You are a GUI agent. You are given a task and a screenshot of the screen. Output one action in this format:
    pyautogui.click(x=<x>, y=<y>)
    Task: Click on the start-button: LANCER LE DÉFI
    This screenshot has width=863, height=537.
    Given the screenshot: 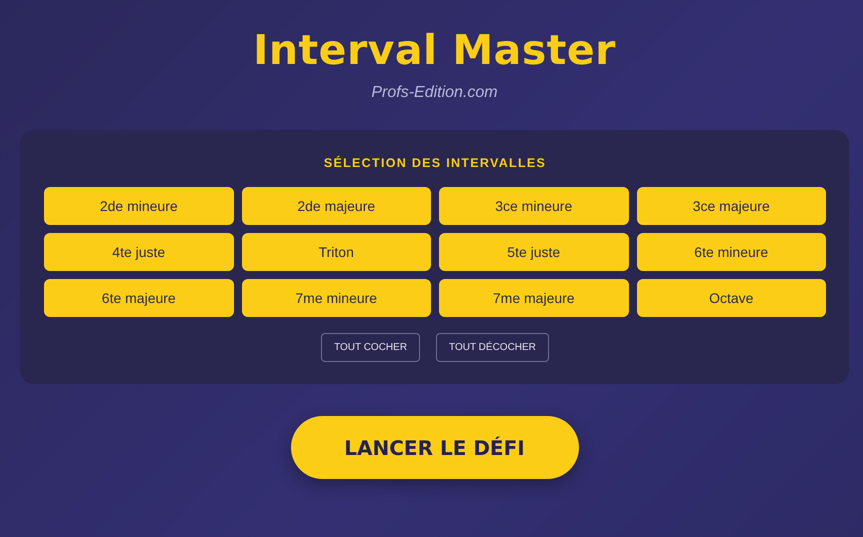 What is the action you would take?
    pyautogui.click(x=434, y=447)
    